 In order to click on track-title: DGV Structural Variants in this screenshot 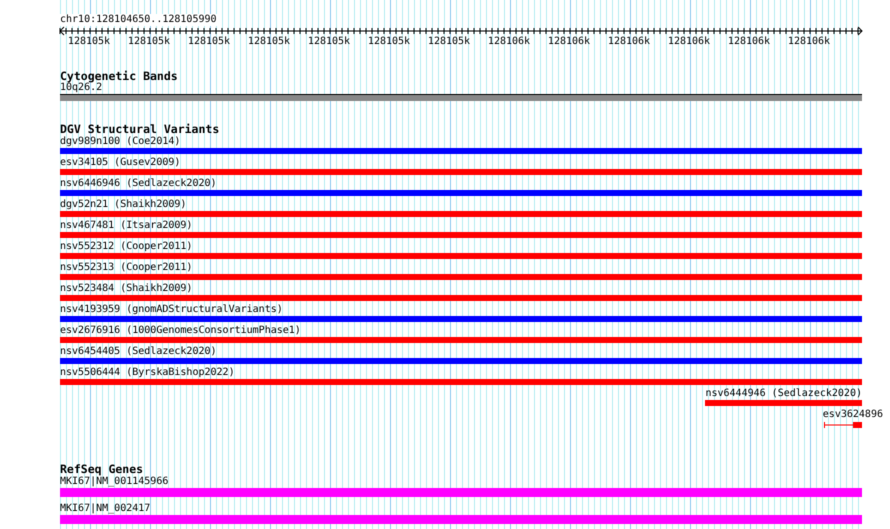, I will do `click(140, 129)`.